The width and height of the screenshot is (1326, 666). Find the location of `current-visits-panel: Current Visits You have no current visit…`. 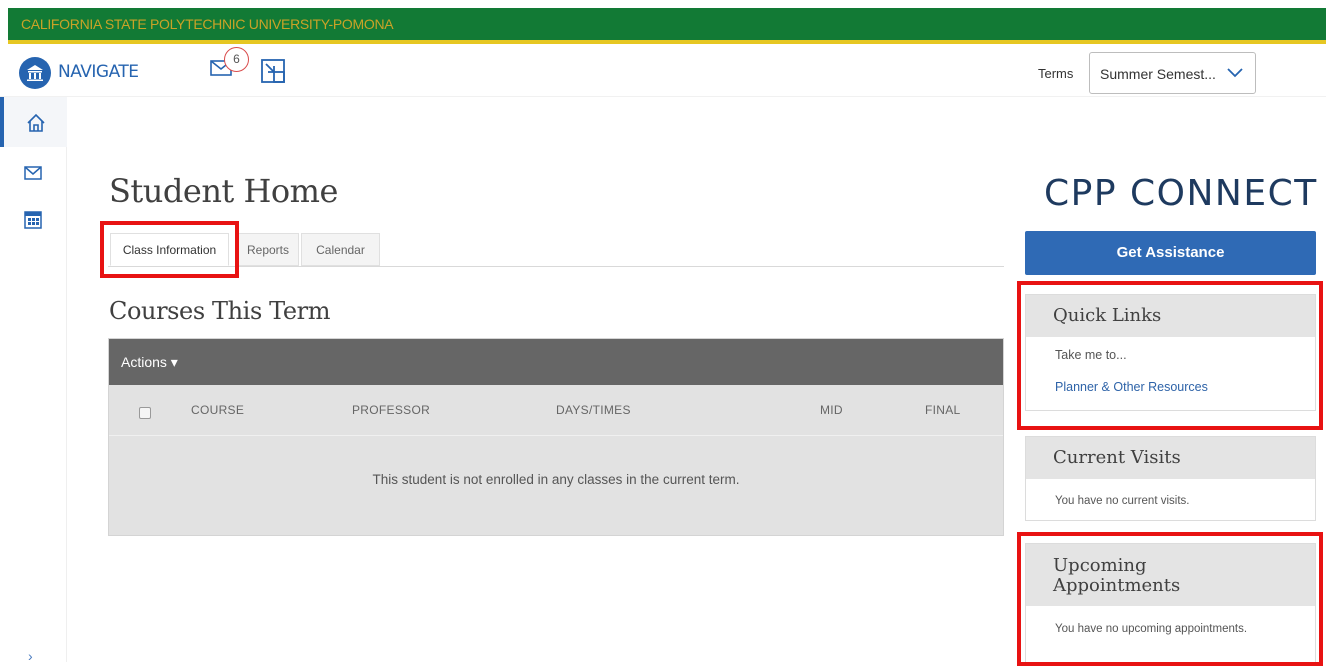

current-visits-panel: Current Visits You have no current visit… is located at coordinates (1170, 478).